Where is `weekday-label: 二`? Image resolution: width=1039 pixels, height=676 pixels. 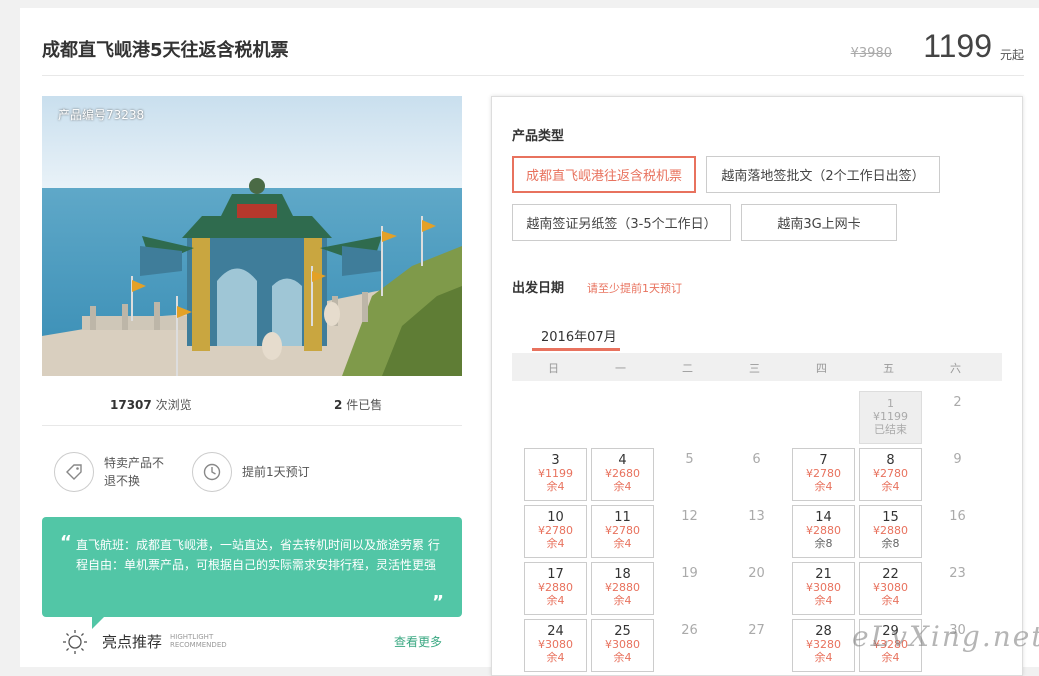
weekday-label: 二 is located at coordinates (687, 368).